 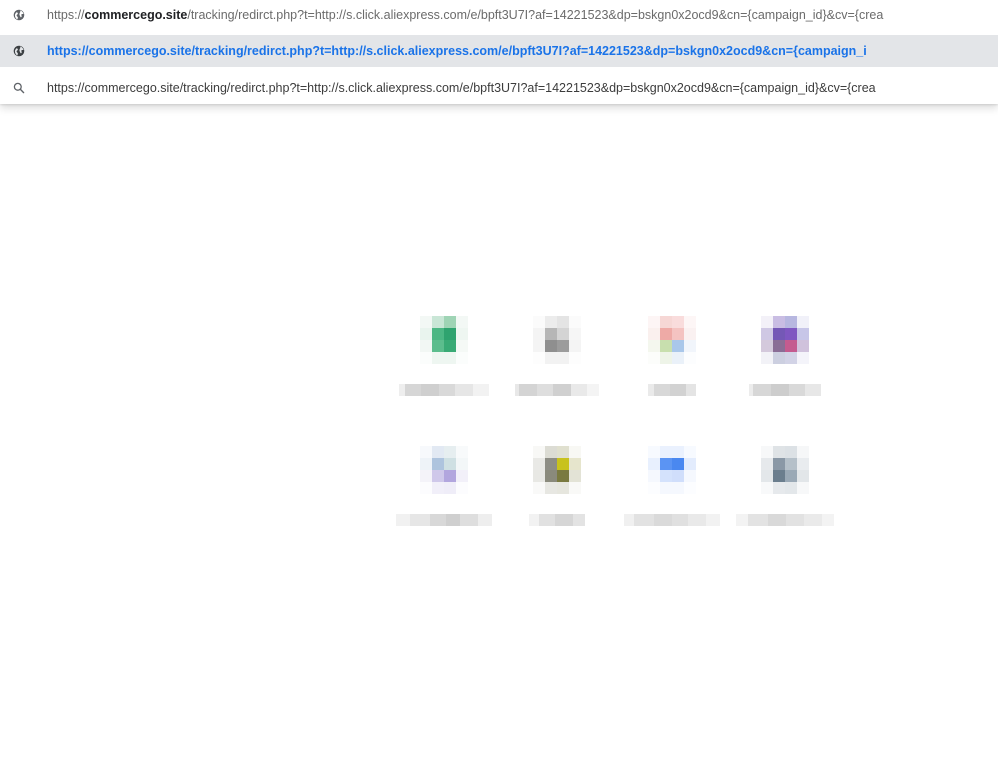 What do you see at coordinates (785, 470) in the screenshot?
I see `blurred-favicon-slate` at bounding box center [785, 470].